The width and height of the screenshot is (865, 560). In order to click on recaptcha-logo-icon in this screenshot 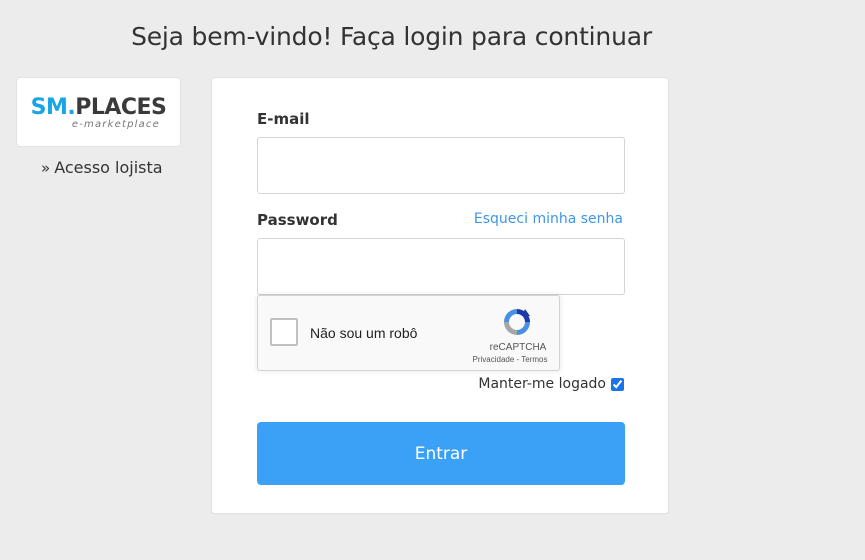, I will do `click(517, 322)`.